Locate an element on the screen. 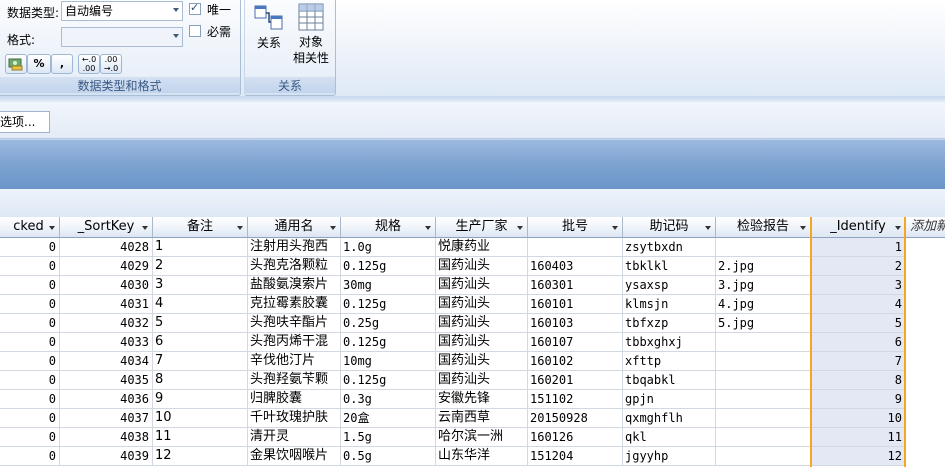 Image resolution: width=945 pixels, height=467 pixels. col-batch-cell: 20150928 is located at coordinates (575, 418).